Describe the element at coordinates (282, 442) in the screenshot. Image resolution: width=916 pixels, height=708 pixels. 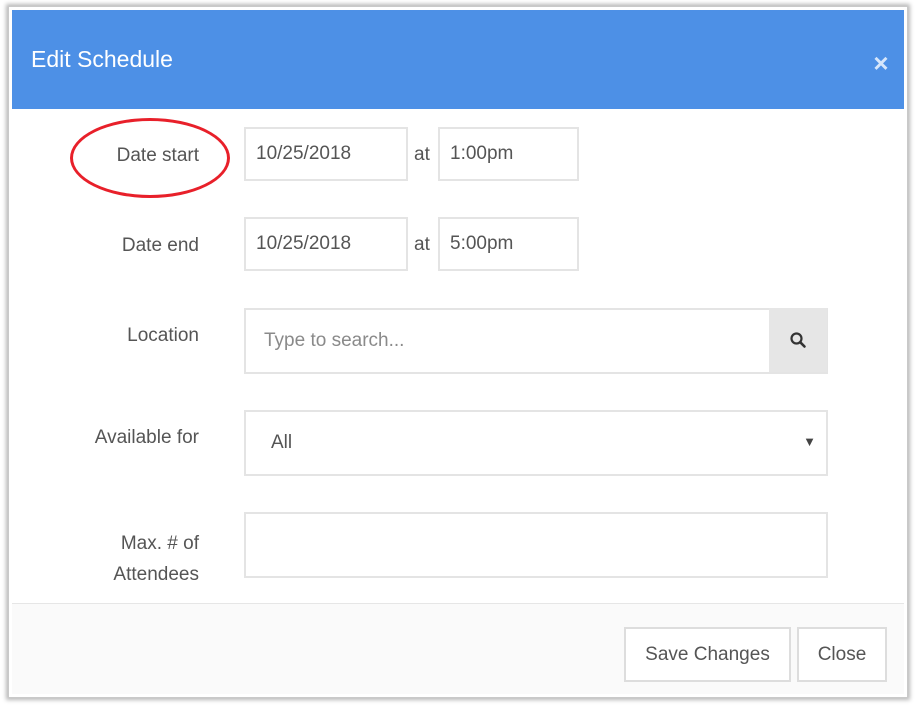
I see `available-for-value: All` at that location.